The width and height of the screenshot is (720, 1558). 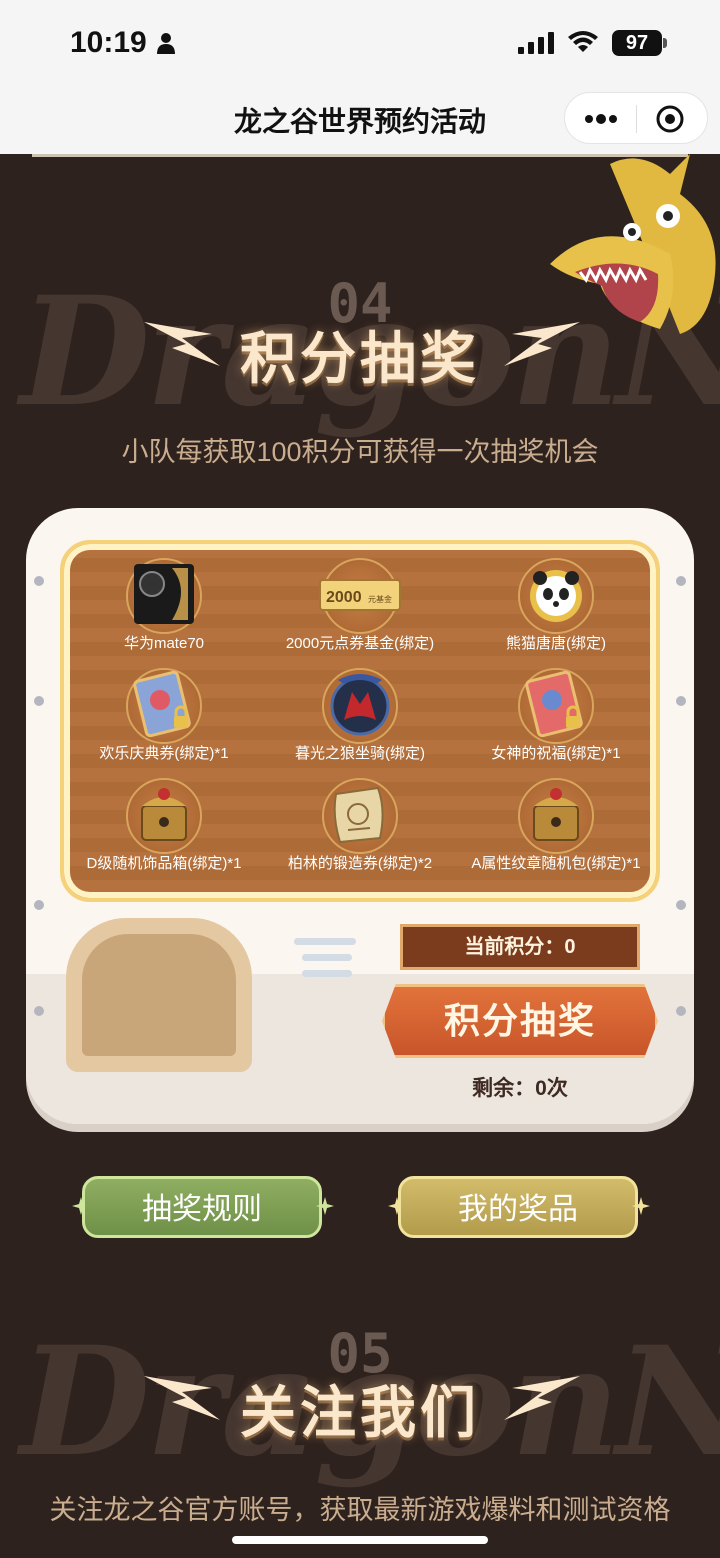 I want to click on prize-item: 柏林的锻造券(绑定)*2, so click(x=360, y=827).